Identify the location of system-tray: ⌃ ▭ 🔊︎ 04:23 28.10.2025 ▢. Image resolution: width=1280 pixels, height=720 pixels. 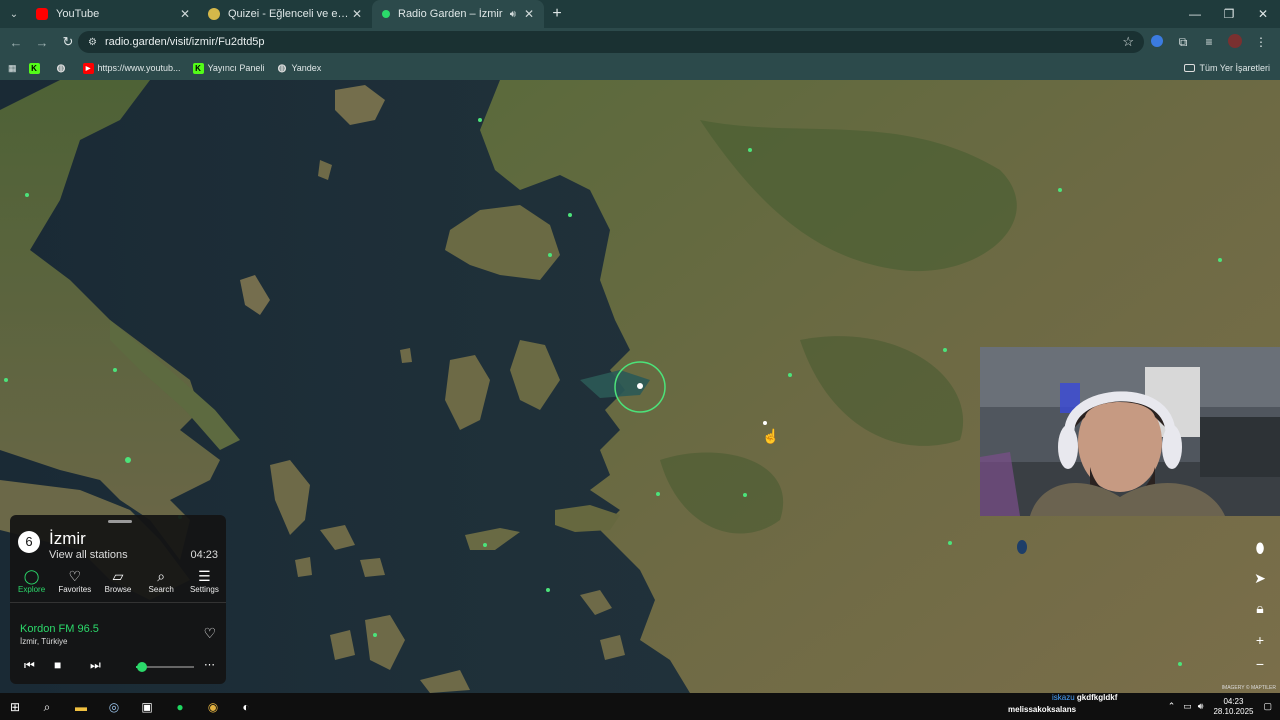
(1220, 706).